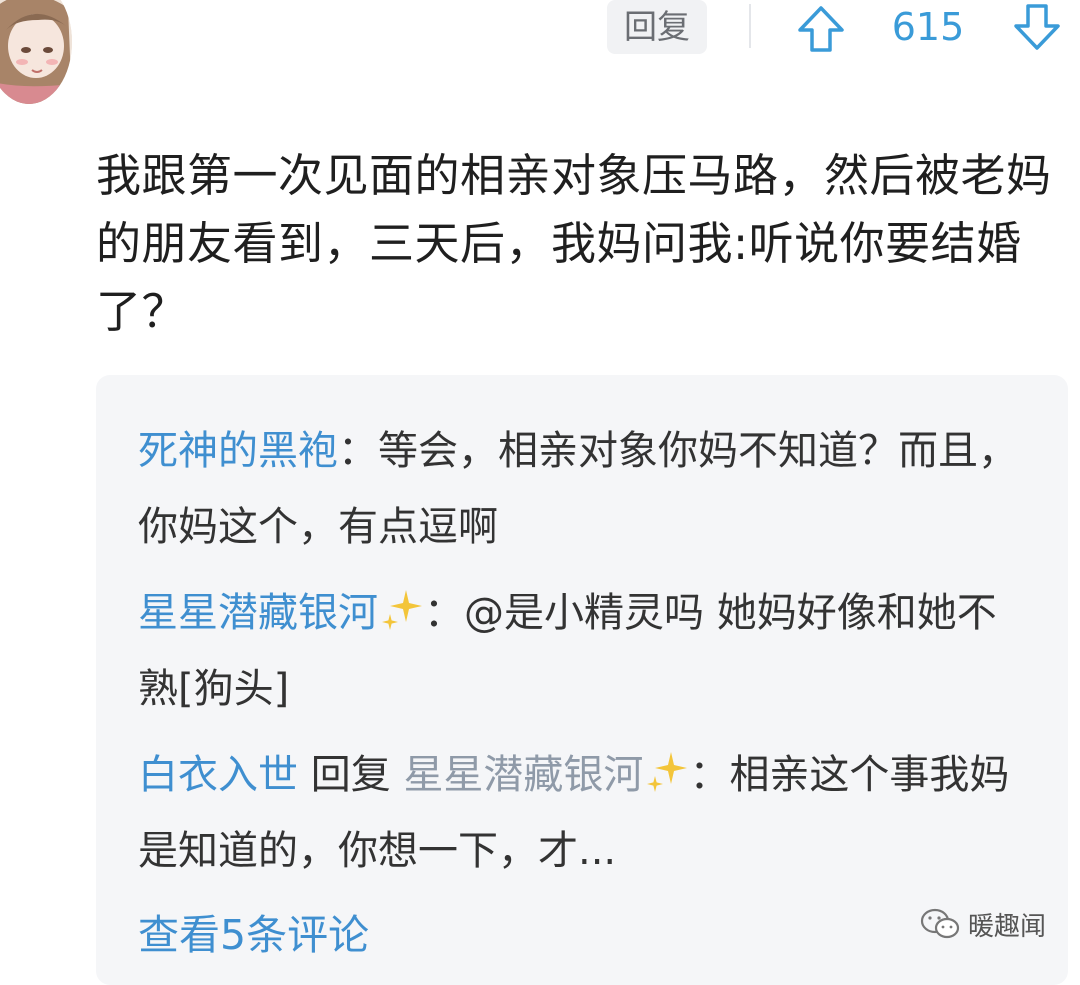 Image resolution: width=1080 pixels, height=985 pixels. I want to click on downvote-arrow-icon, so click(1037, 27).